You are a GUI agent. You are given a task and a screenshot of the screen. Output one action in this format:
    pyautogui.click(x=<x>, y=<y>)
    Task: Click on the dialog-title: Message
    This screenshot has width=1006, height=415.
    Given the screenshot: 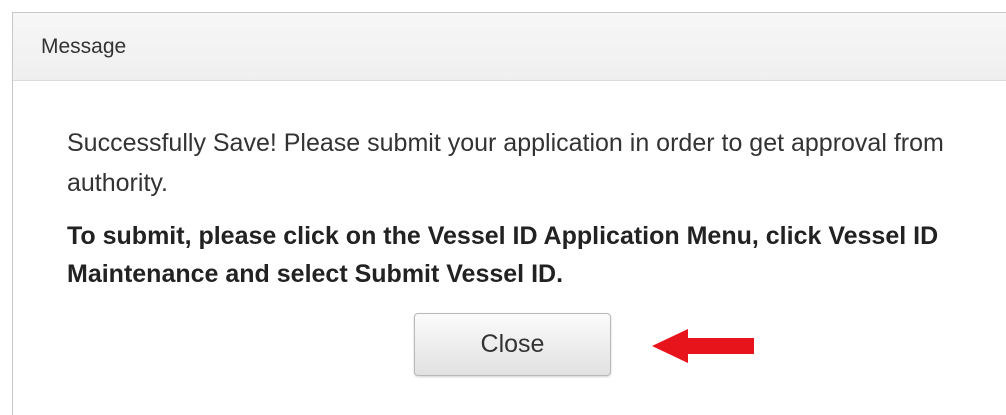 What is the action you would take?
    pyautogui.click(x=84, y=46)
    